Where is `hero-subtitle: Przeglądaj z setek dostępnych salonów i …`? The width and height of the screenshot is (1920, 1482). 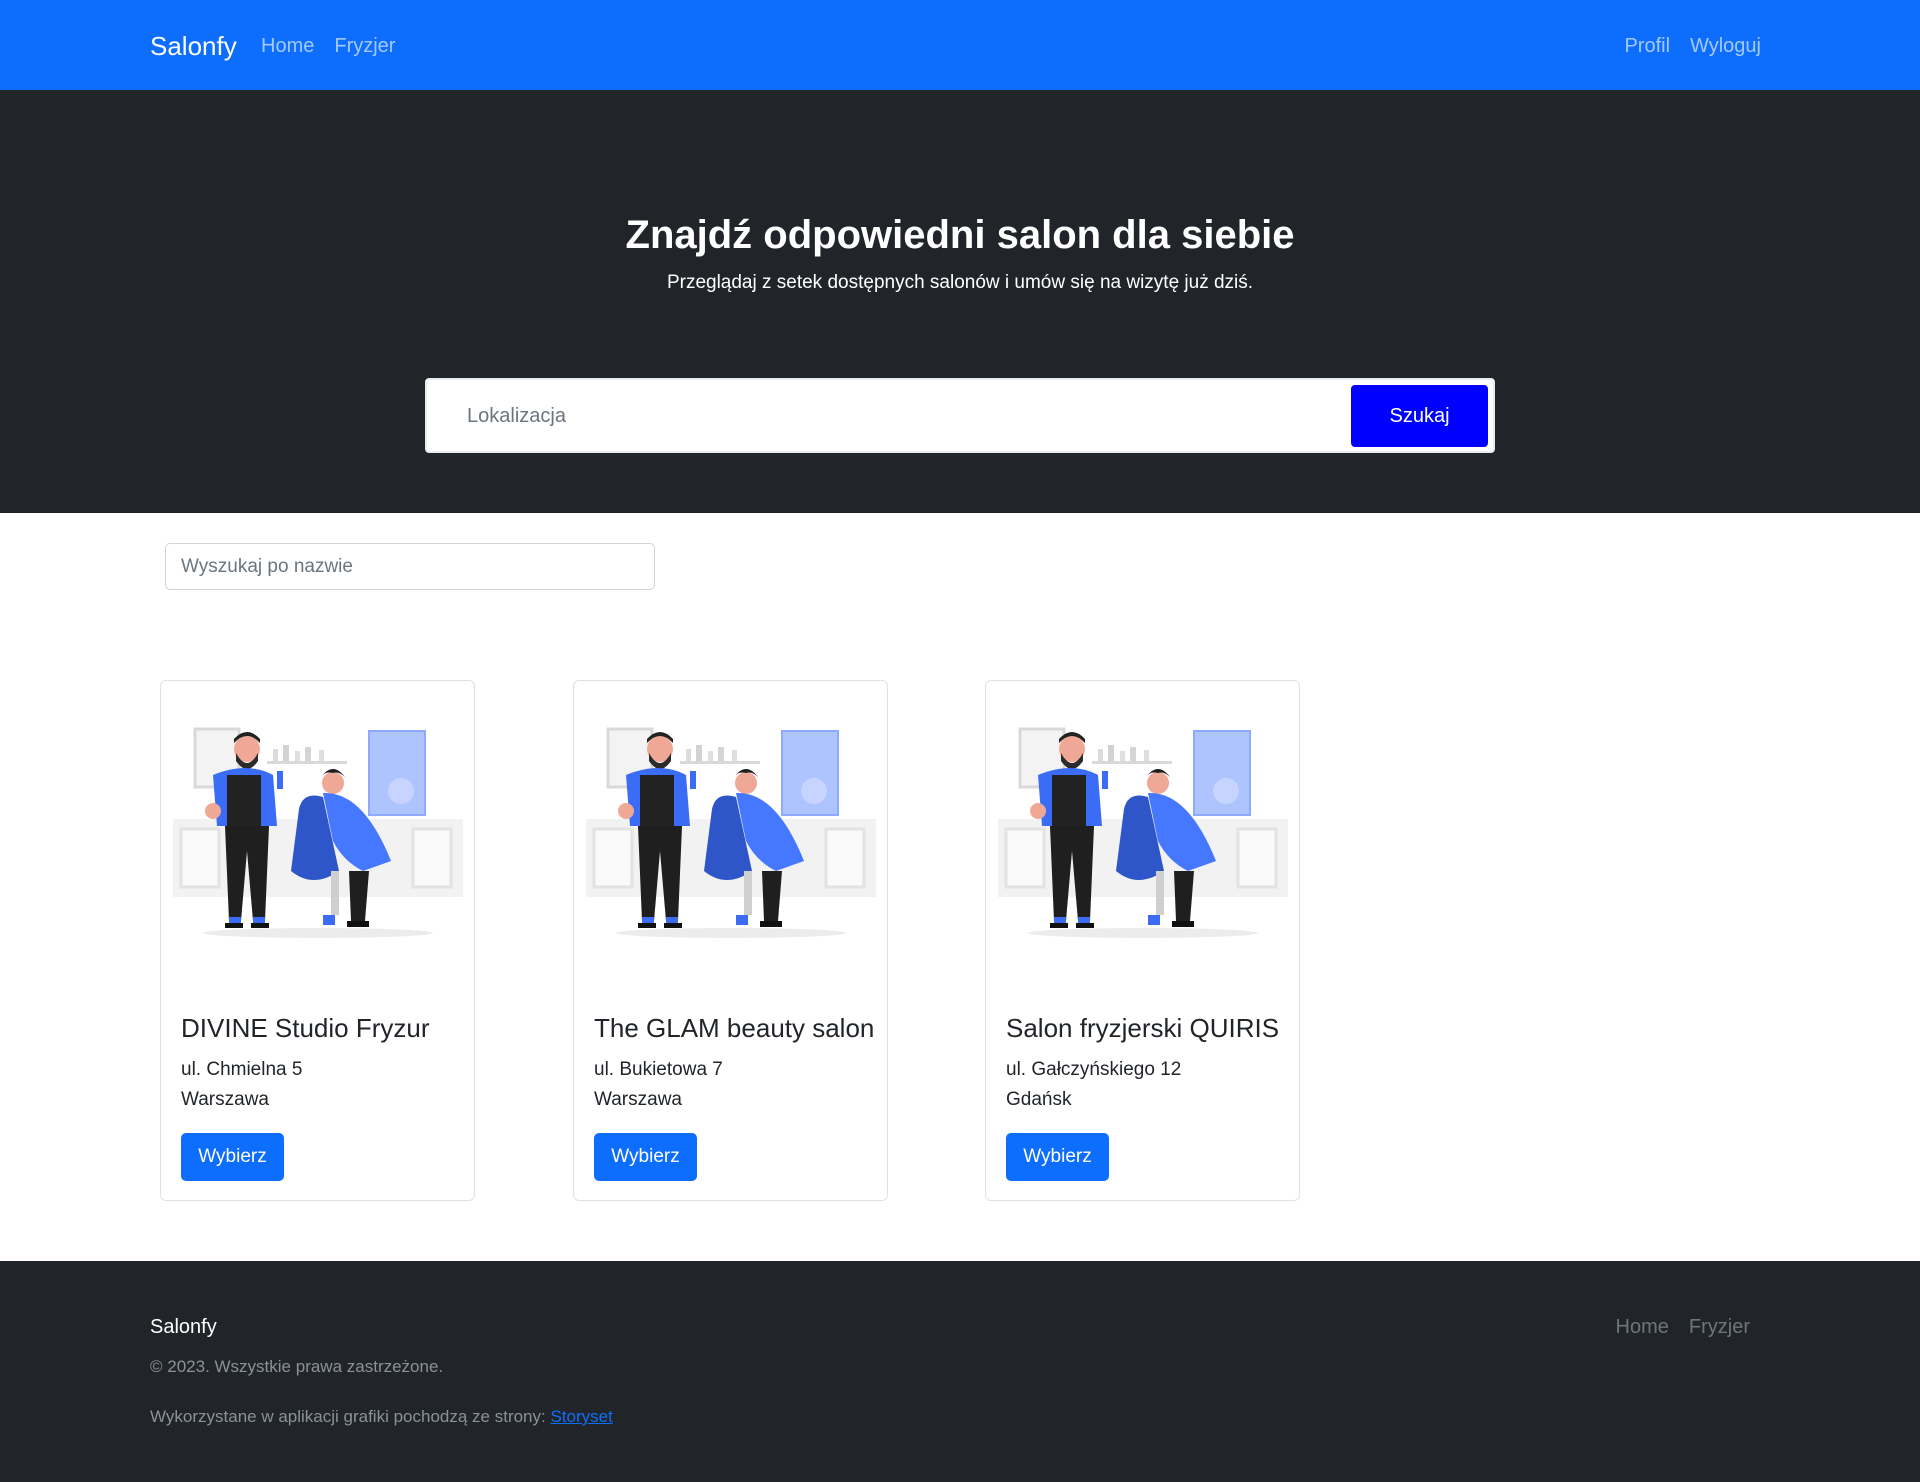
hero-subtitle: Przeglądaj z setek dostępnych salonów i … is located at coordinates (960, 282).